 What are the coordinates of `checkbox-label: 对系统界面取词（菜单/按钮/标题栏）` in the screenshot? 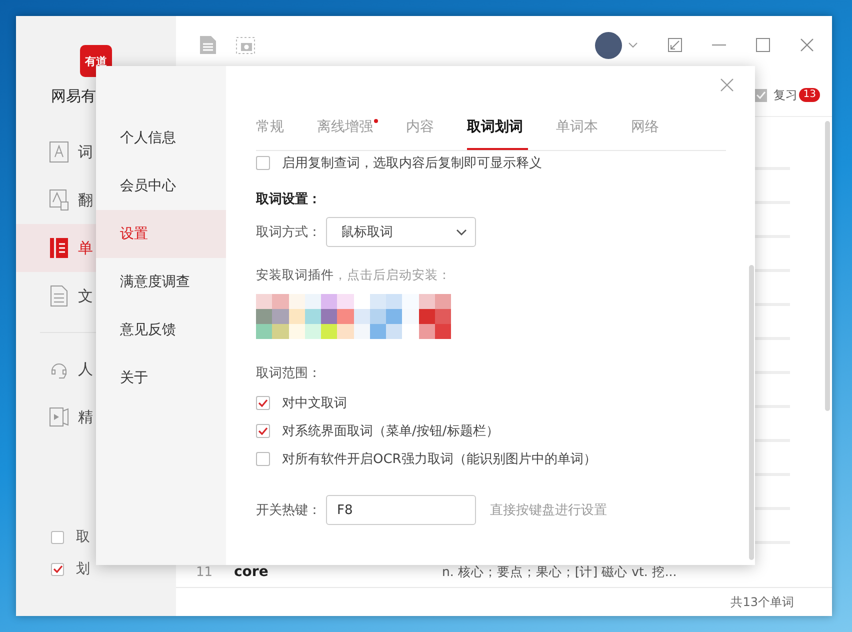 It's located at (390, 431).